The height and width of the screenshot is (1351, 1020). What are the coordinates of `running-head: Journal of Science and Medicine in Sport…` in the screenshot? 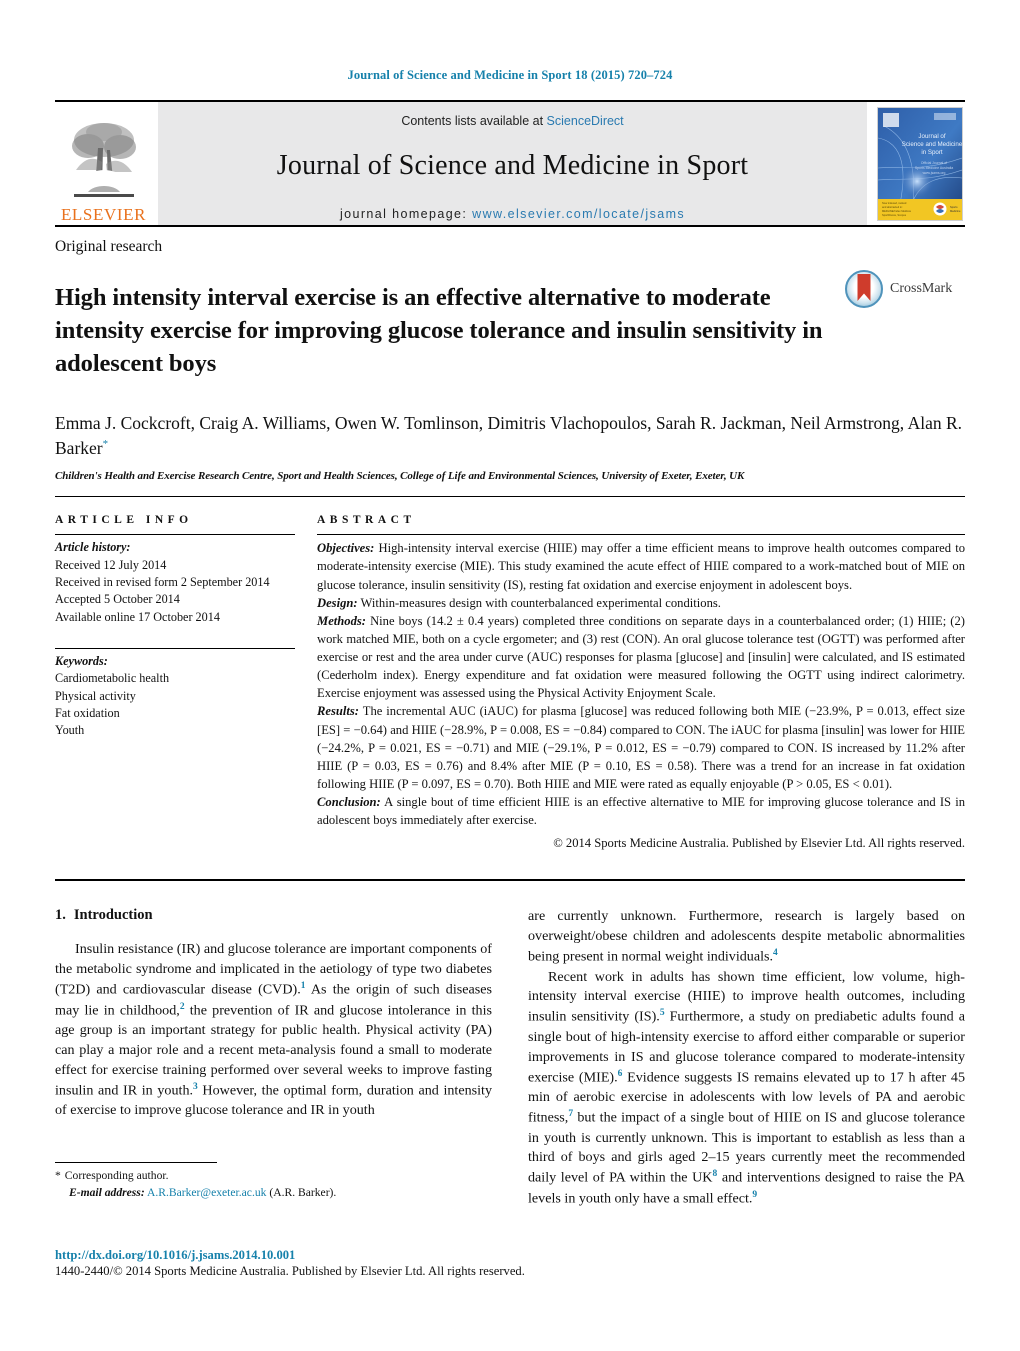 It's located at (510, 75).